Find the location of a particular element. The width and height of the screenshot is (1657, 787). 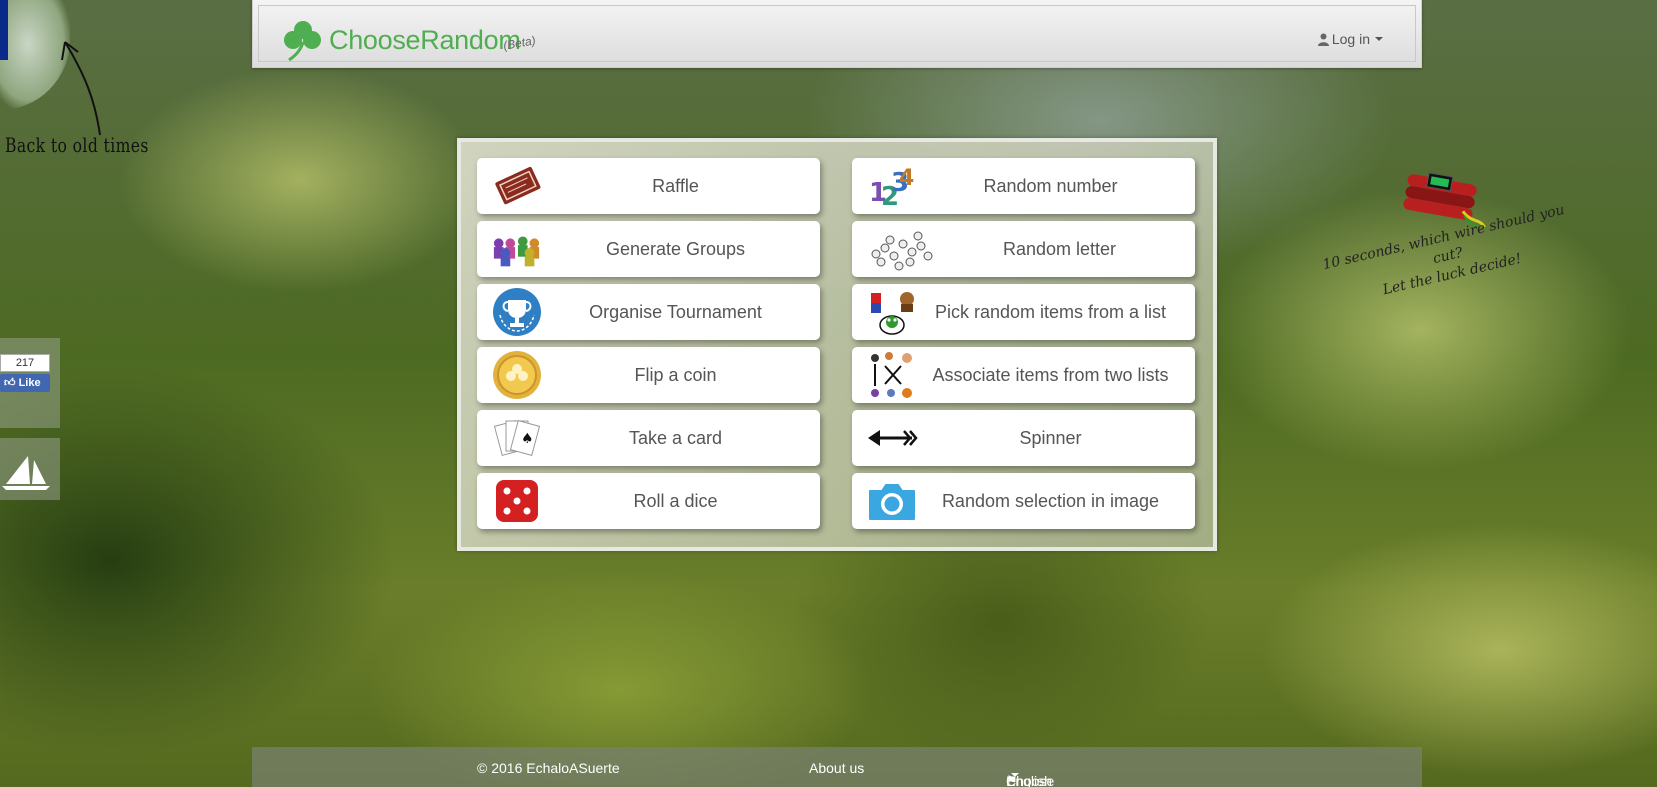

copyright-text: © 2016 EchaloASuerte is located at coordinates (548, 768).